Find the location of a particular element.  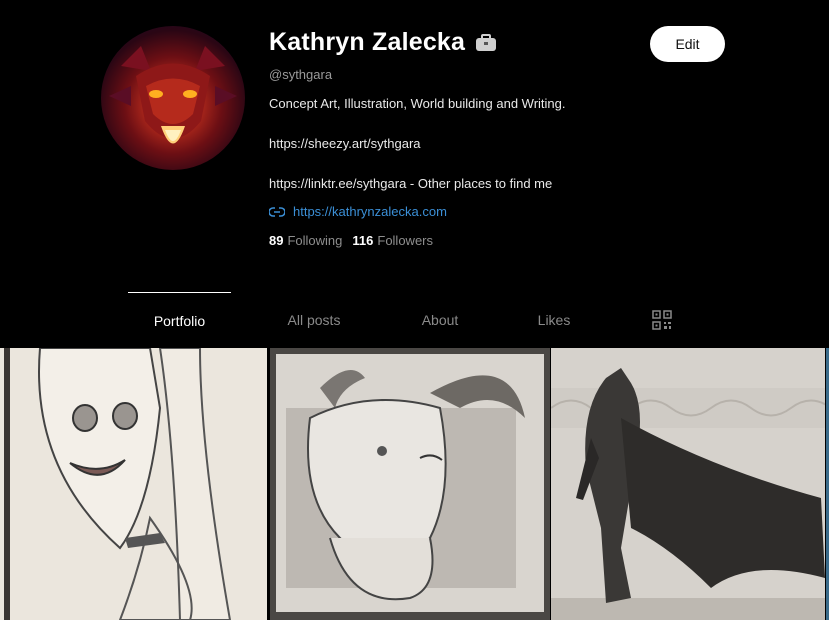

followers-stat: 116 Followers is located at coordinates (392, 240).